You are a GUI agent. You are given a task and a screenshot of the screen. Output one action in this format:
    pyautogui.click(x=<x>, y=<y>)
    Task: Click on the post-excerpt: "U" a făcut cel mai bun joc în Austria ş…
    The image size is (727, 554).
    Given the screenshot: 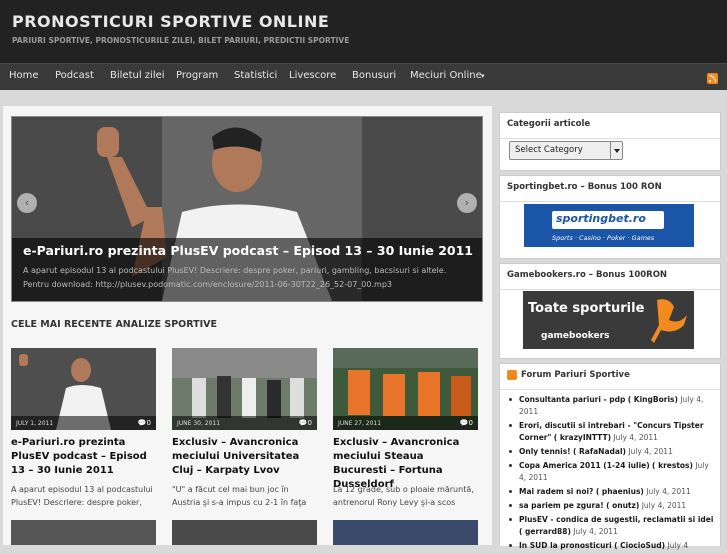 What is the action you would take?
    pyautogui.click(x=239, y=496)
    